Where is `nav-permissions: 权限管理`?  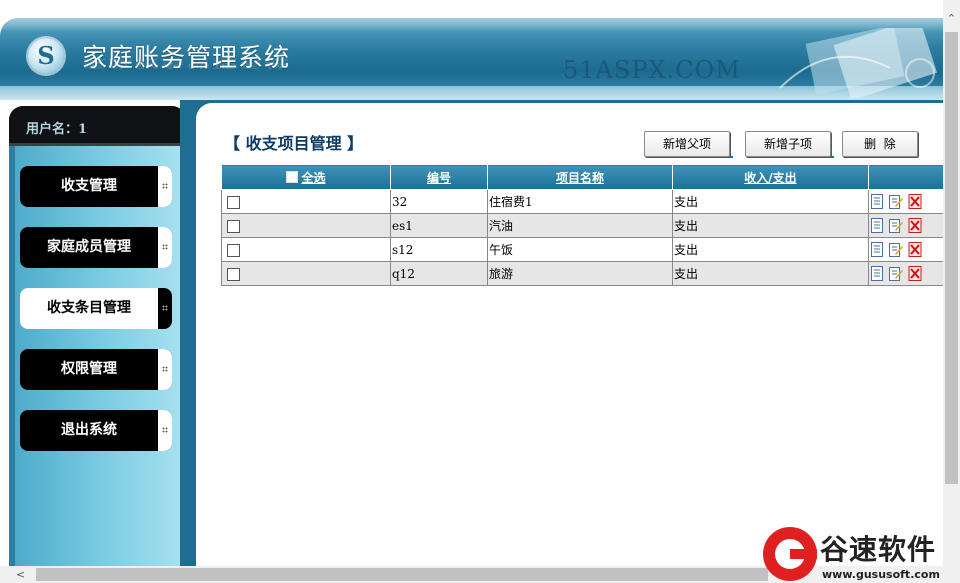 nav-permissions: 权限管理 is located at coordinates (96, 369).